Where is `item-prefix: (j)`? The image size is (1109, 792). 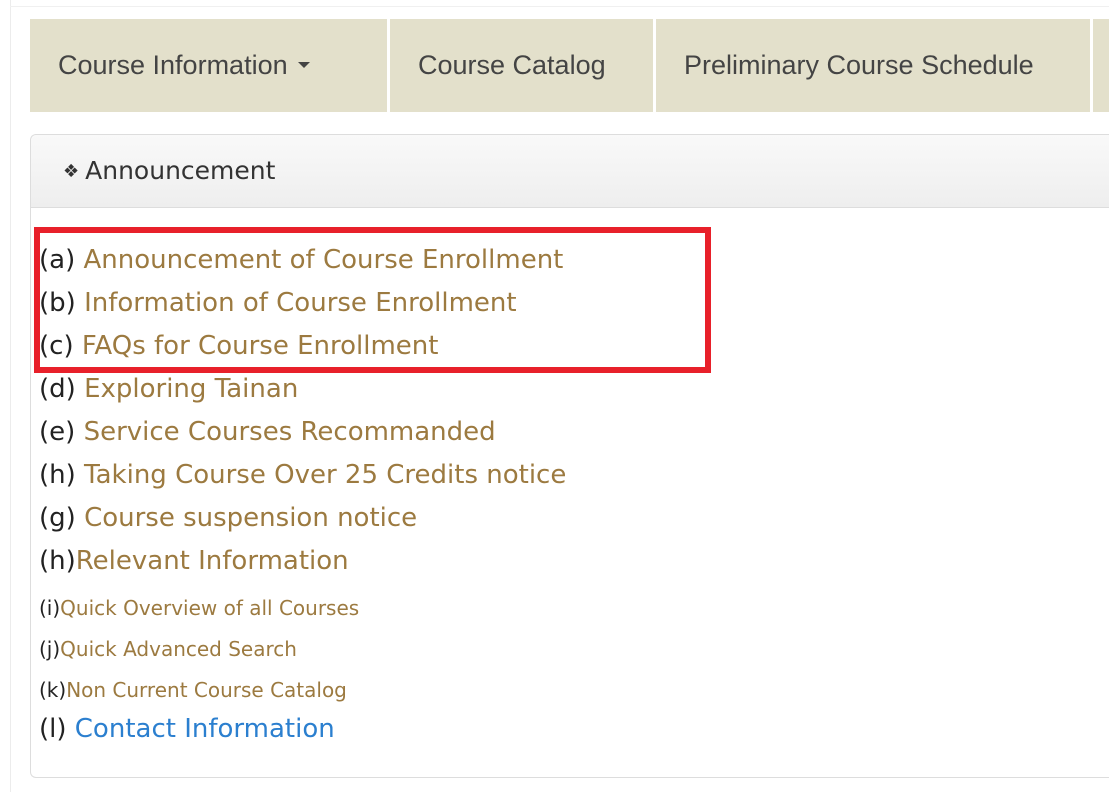
item-prefix: (j) is located at coordinates (50, 649).